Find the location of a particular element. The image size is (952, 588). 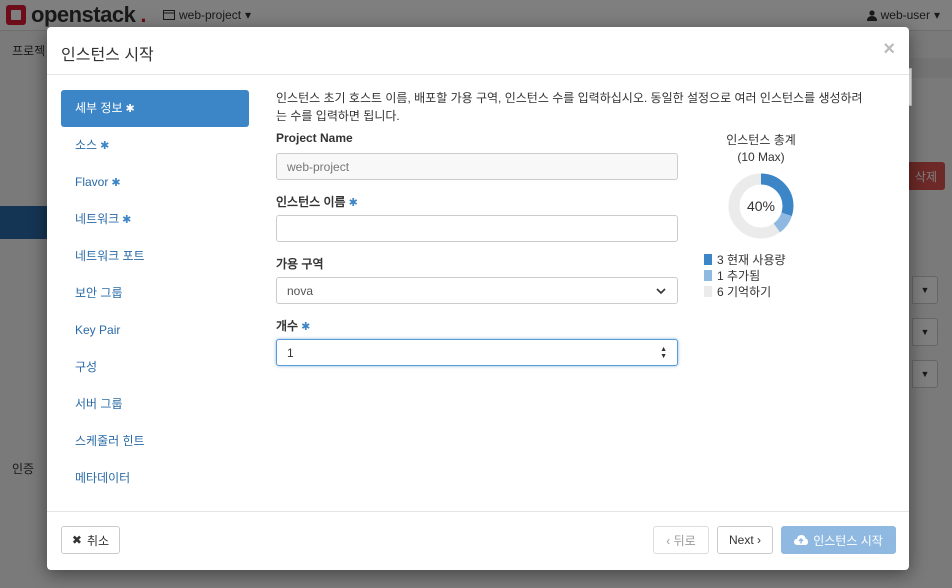

usage-subtitle: (10 Max) is located at coordinates (761, 157).